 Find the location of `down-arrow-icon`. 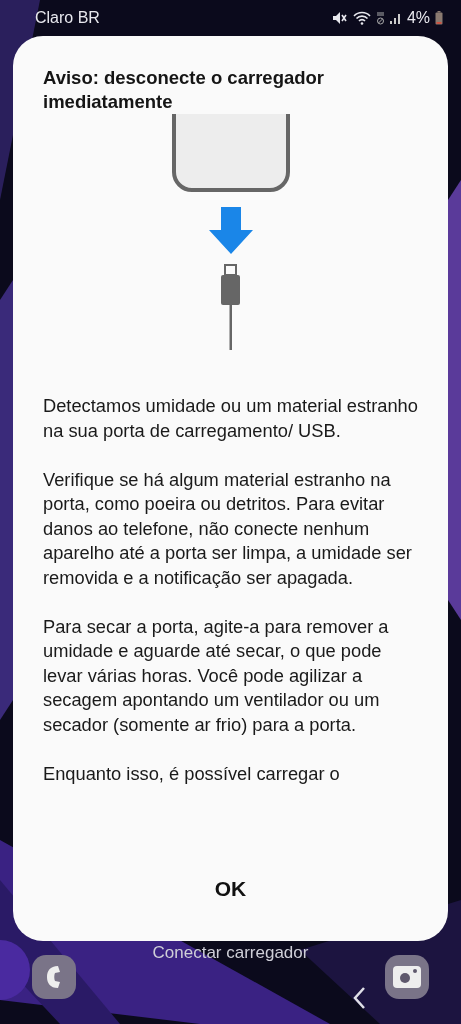

down-arrow-icon is located at coordinates (230, 230).